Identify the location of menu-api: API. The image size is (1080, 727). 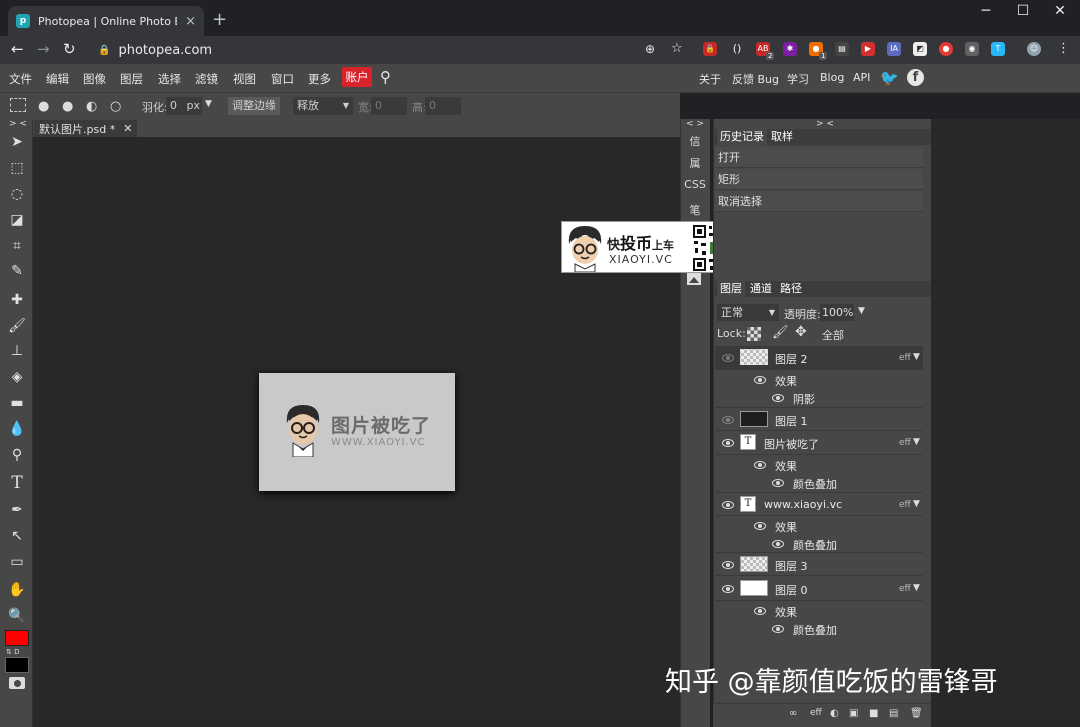
(861, 77).